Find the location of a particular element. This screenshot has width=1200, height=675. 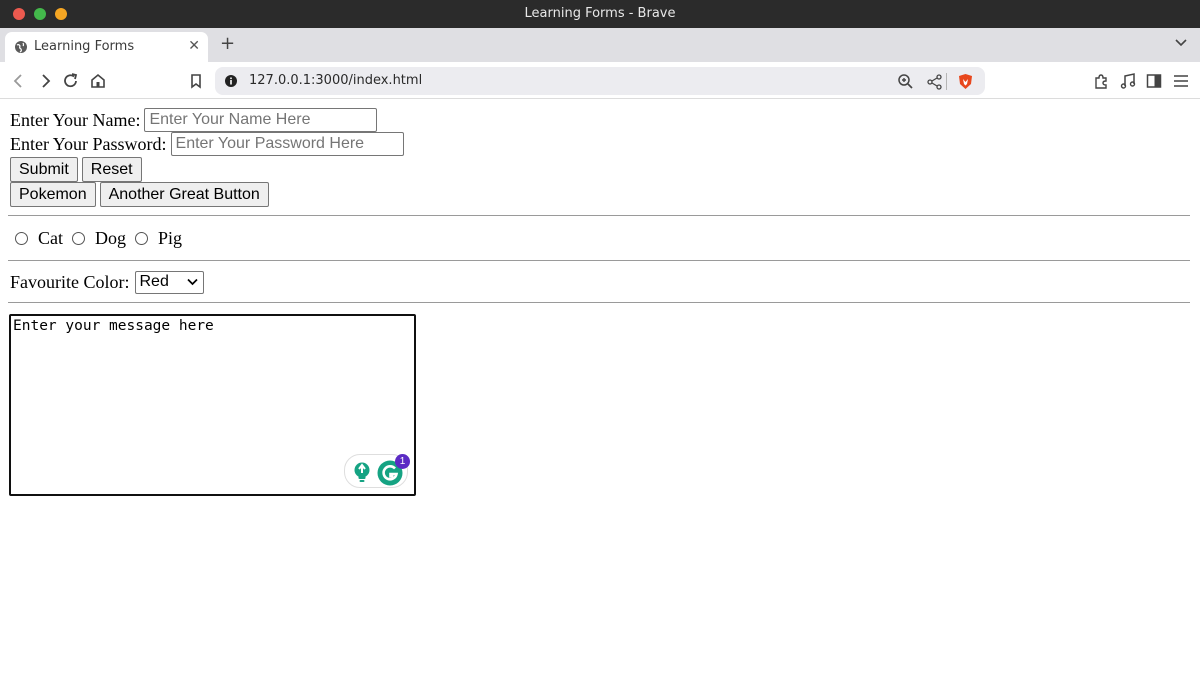

close-tab-icon: ✕ is located at coordinates (194, 46).